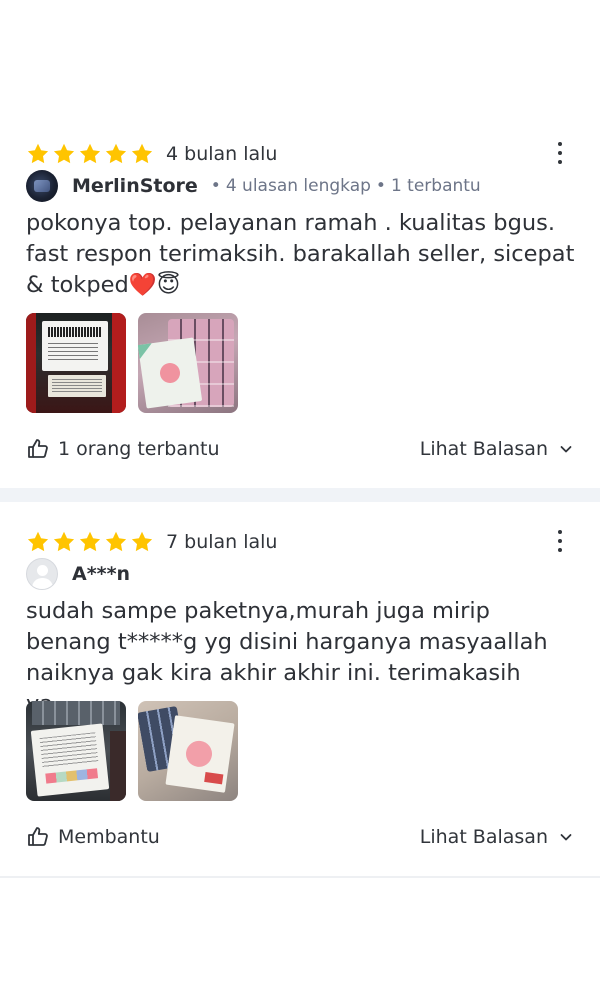  What do you see at coordinates (135, 186) in the screenshot?
I see `reviewer-name: MerlinStore` at bounding box center [135, 186].